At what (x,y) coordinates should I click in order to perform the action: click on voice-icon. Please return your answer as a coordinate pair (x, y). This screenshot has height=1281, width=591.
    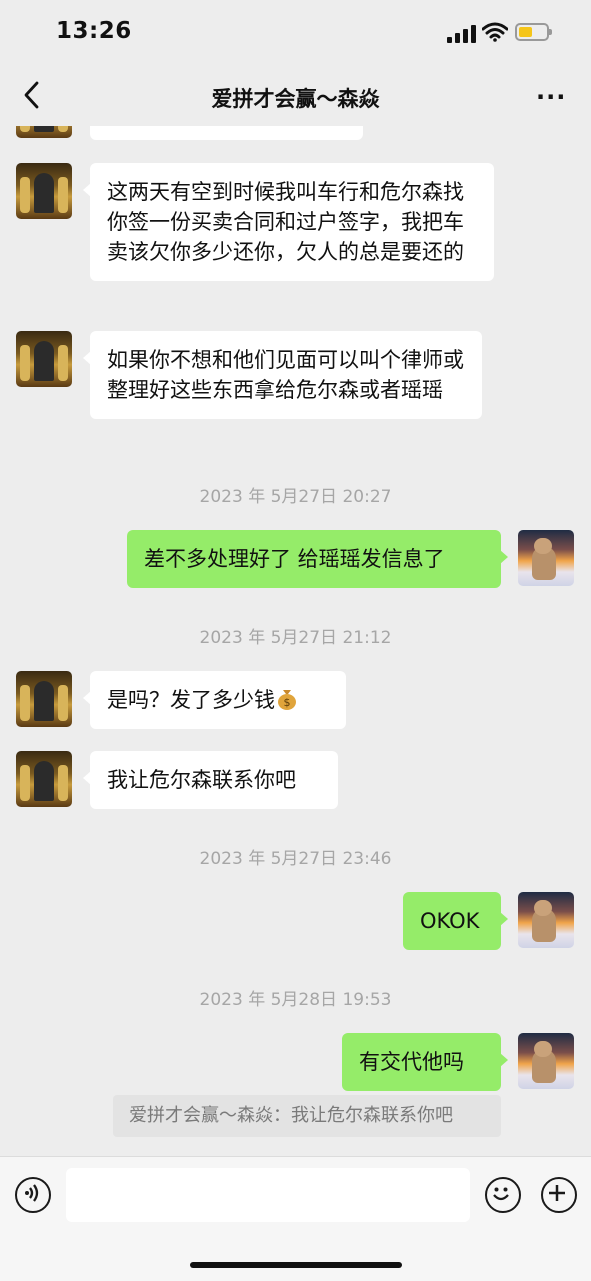
    Looking at the image, I should click on (33, 1195).